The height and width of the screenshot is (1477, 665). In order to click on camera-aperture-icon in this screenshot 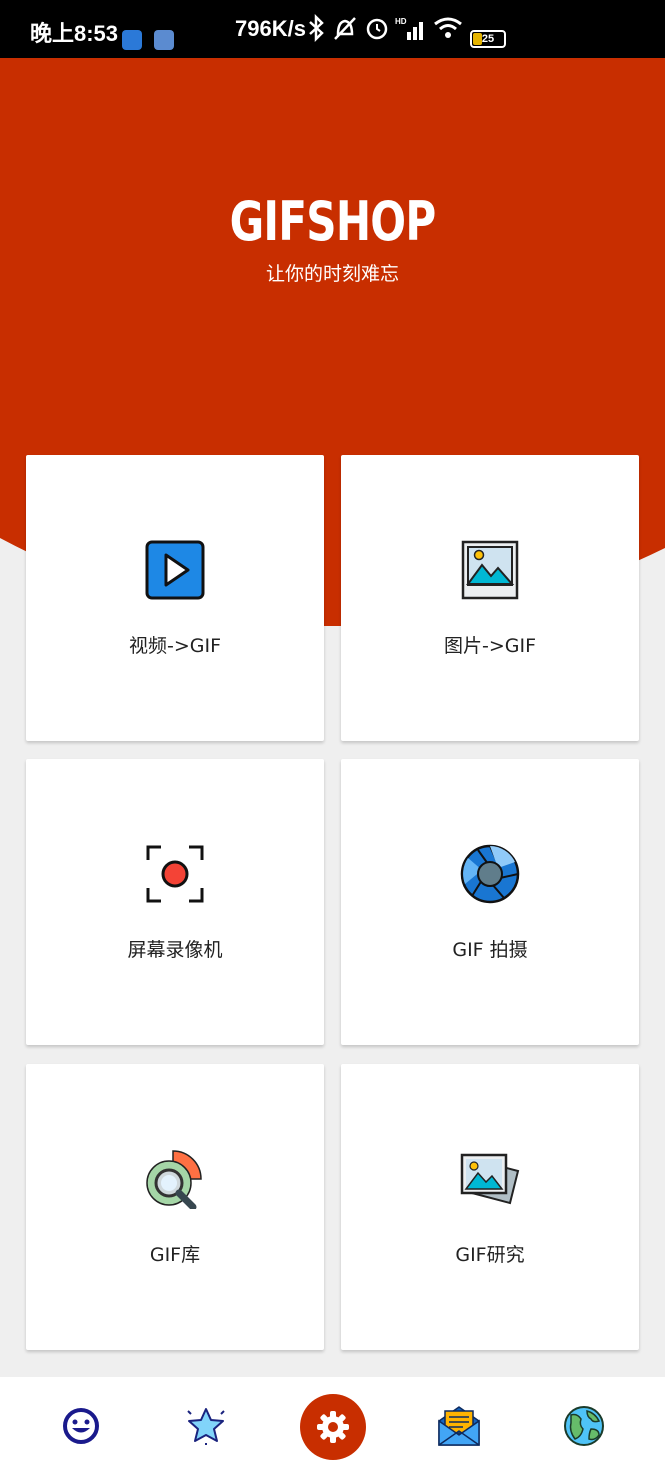, I will do `click(490, 874)`.